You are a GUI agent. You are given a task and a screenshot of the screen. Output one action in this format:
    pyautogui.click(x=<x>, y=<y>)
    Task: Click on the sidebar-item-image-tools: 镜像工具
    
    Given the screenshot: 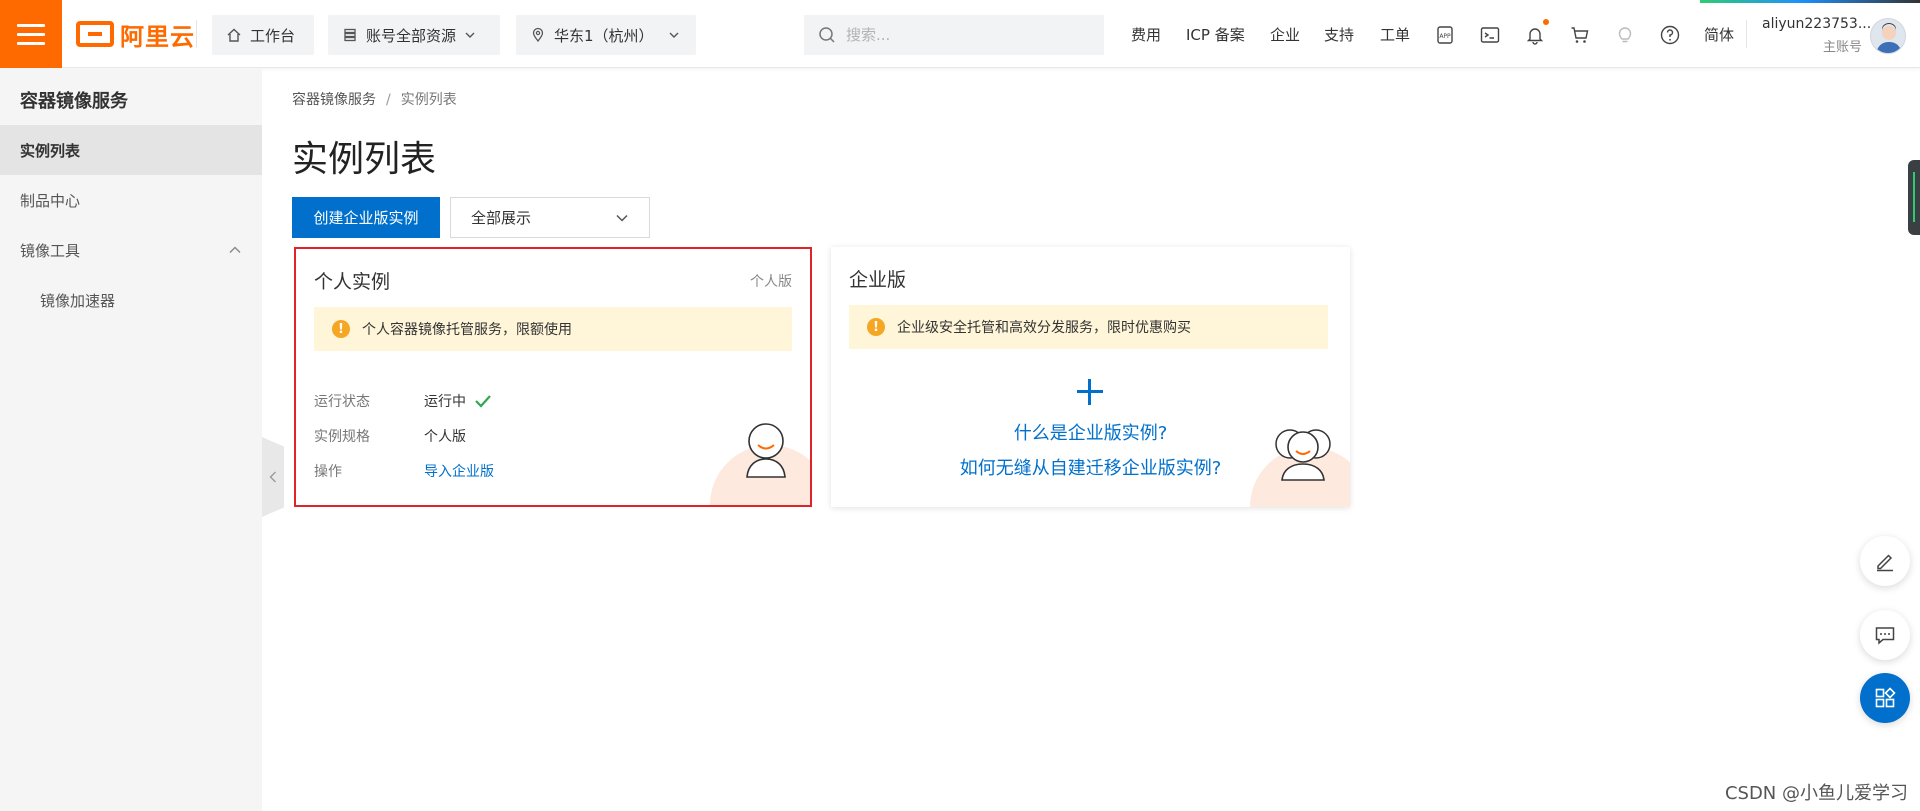 What is the action you would take?
    pyautogui.click(x=131, y=250)
    